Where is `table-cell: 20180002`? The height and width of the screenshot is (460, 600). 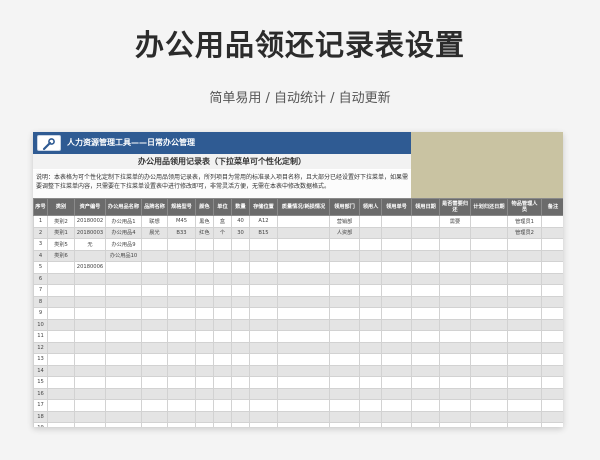
table-cell: 20180002 is located at coordinates (90, 221).